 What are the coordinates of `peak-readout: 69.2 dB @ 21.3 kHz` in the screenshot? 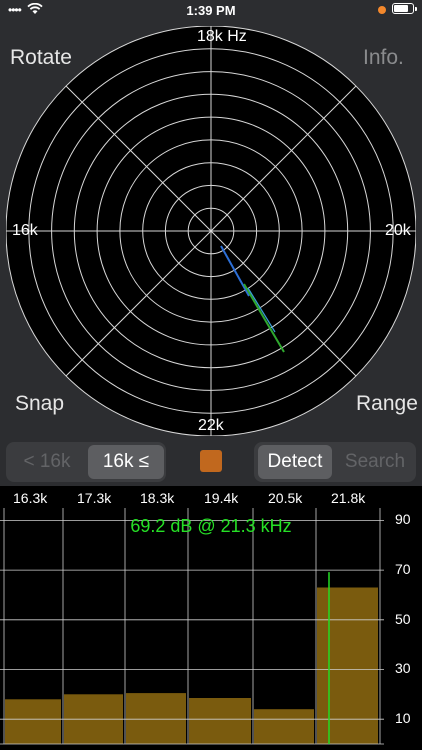 It's located at (211, 526).